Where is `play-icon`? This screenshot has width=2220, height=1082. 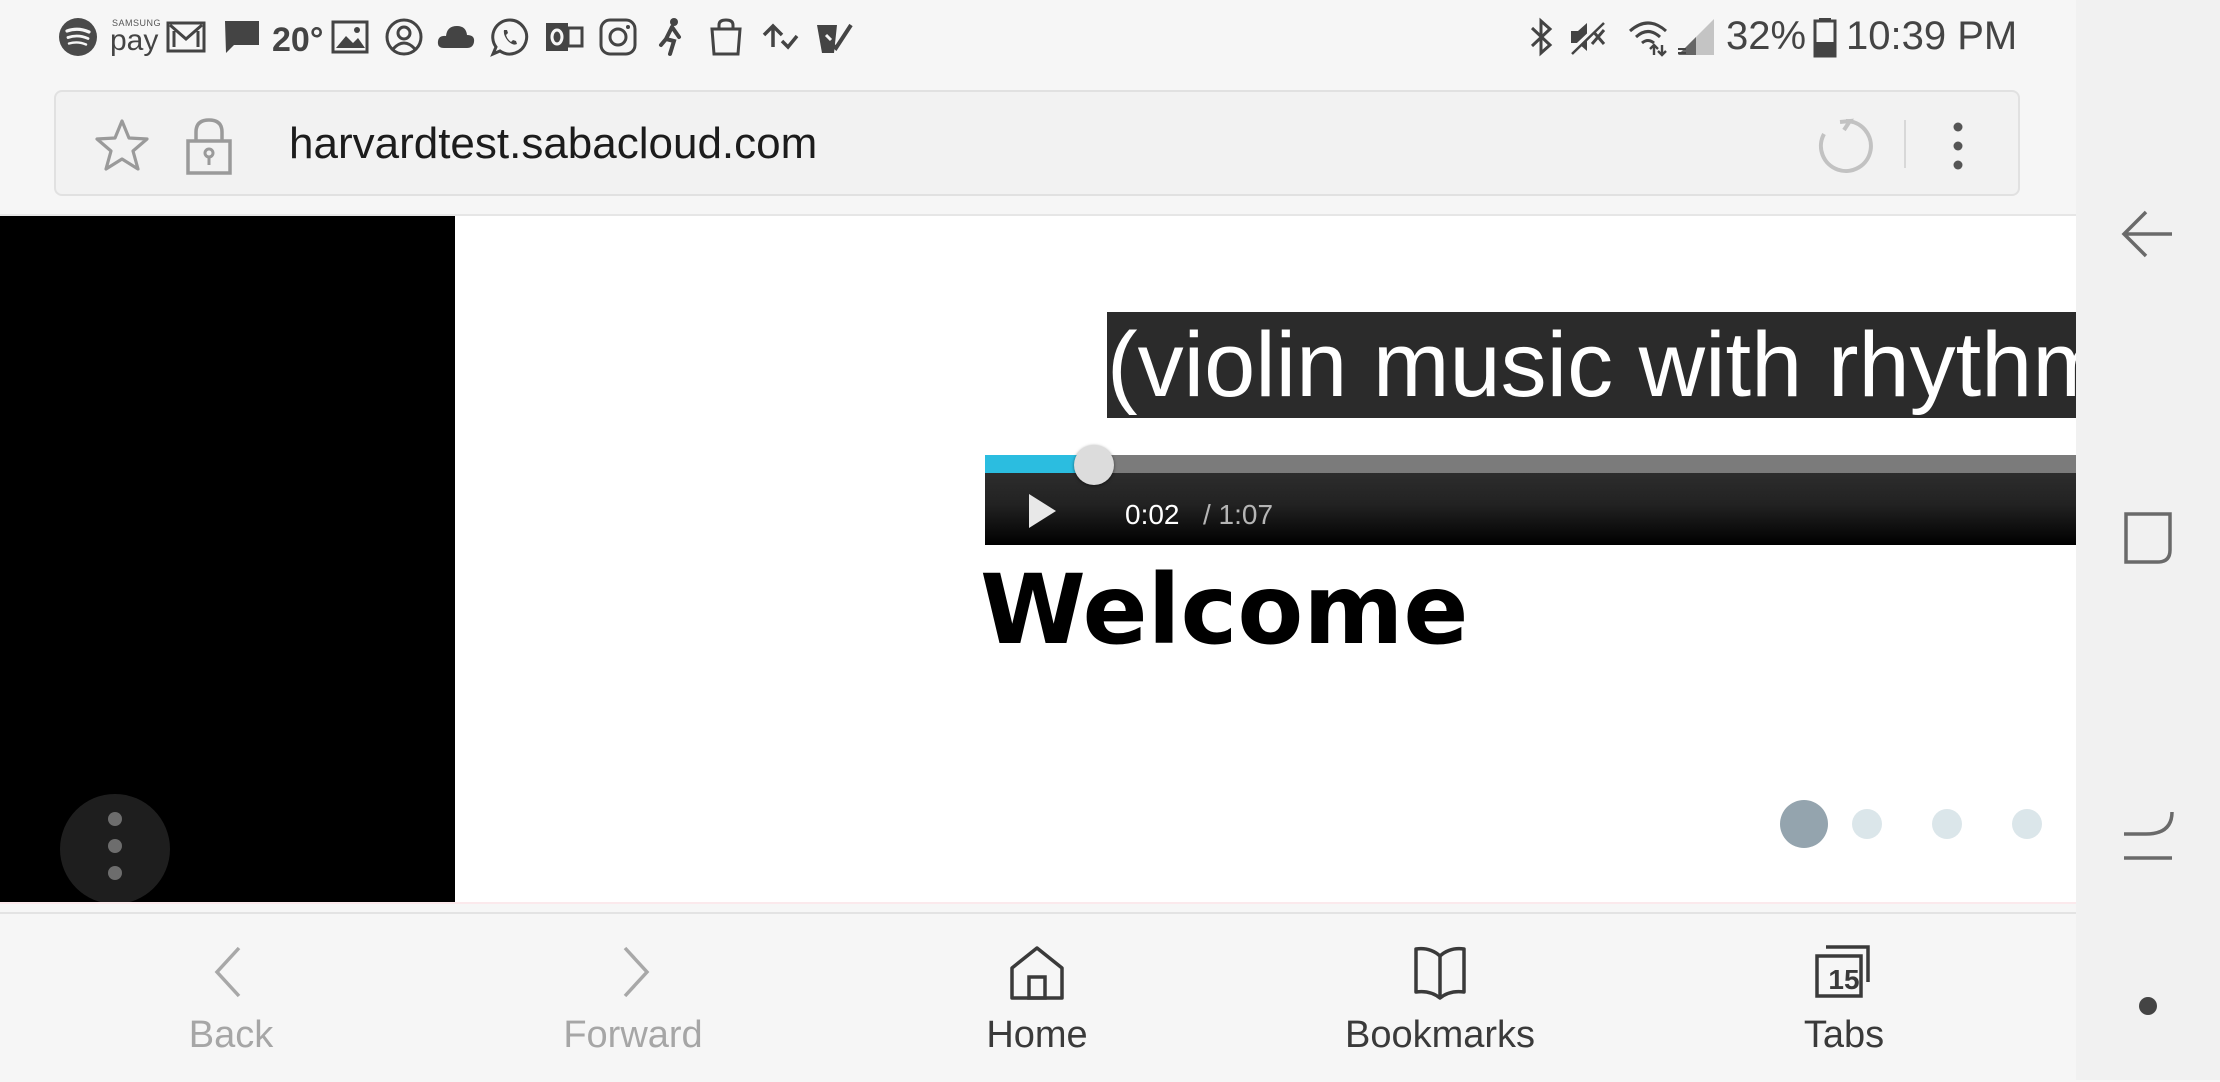 play-icon is located at coordinates (1042, 511).